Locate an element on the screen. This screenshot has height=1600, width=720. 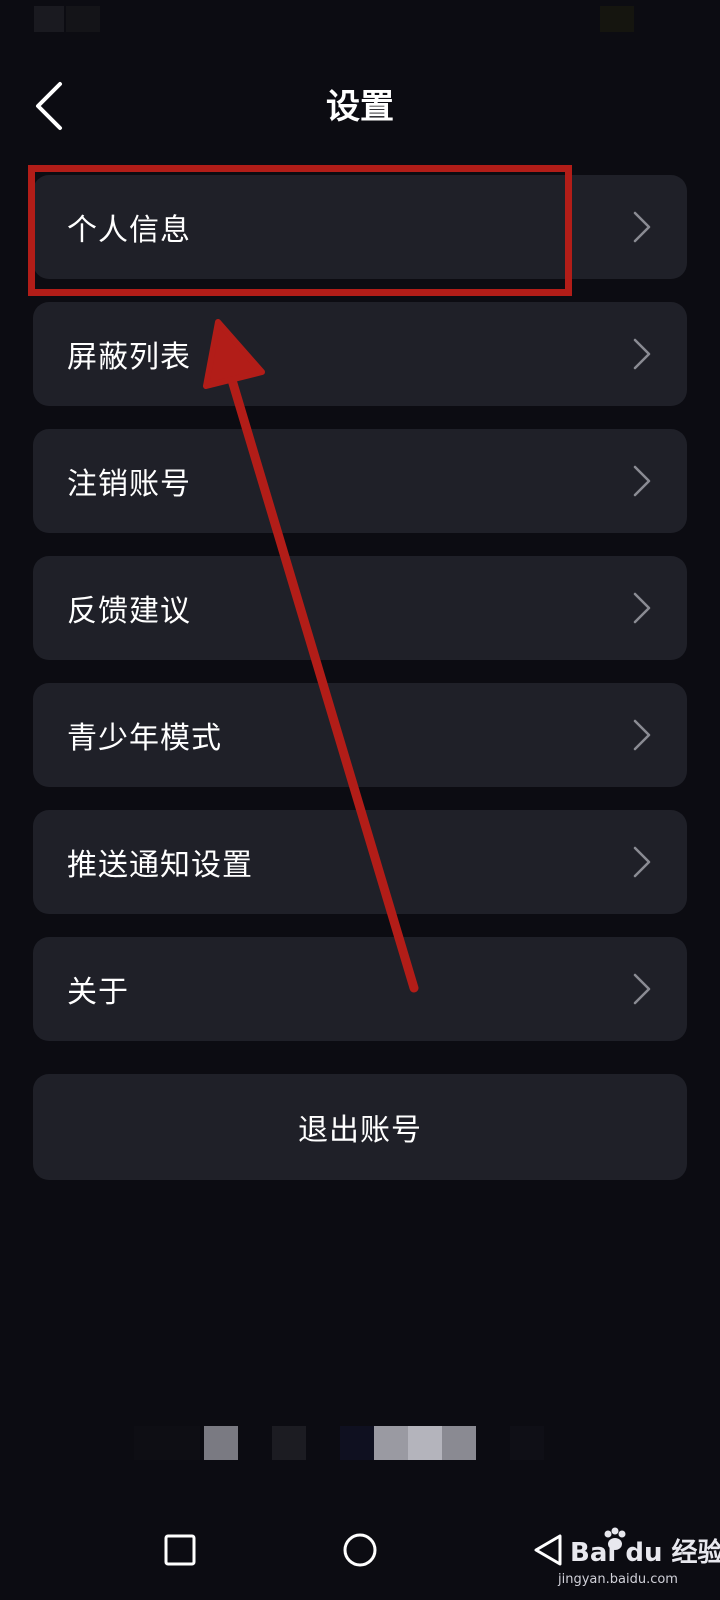
menu-item-label: 注销账号 is located at coordinates (129, 484).